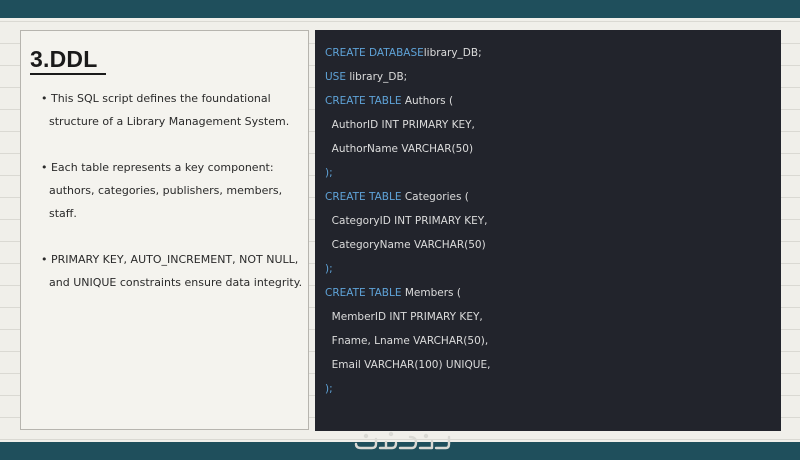 This screenshot has height=460, width=800. I want to click on code-line: Email VARCHAR(100) UNIQUE,, so click(408, 365).